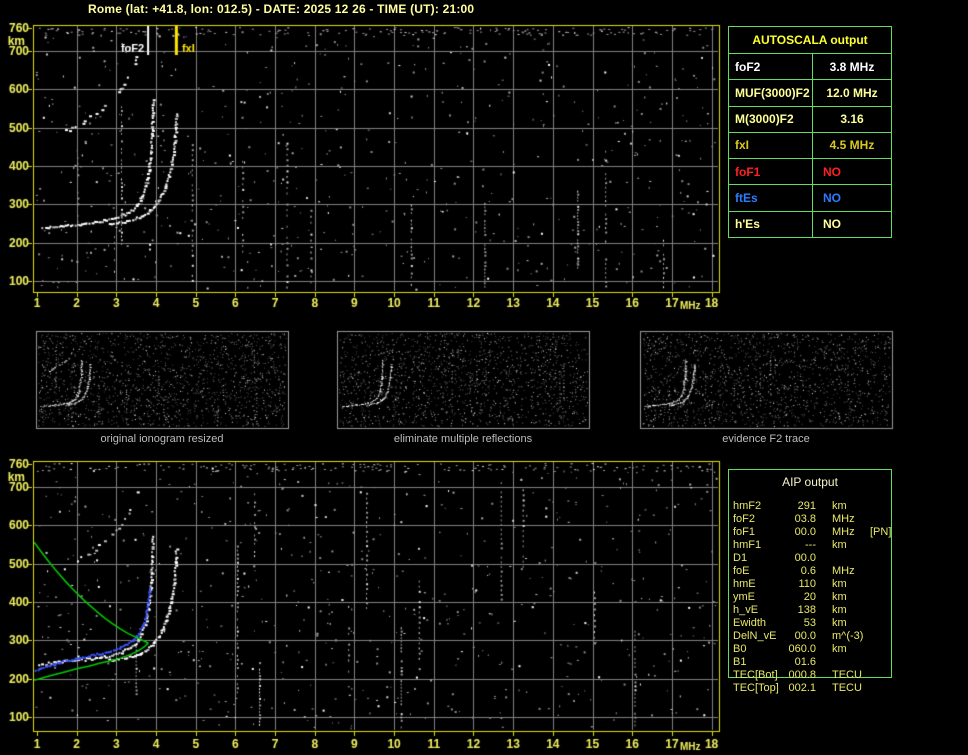  I want to click on aip-value: 01.6, so click(805, 662).